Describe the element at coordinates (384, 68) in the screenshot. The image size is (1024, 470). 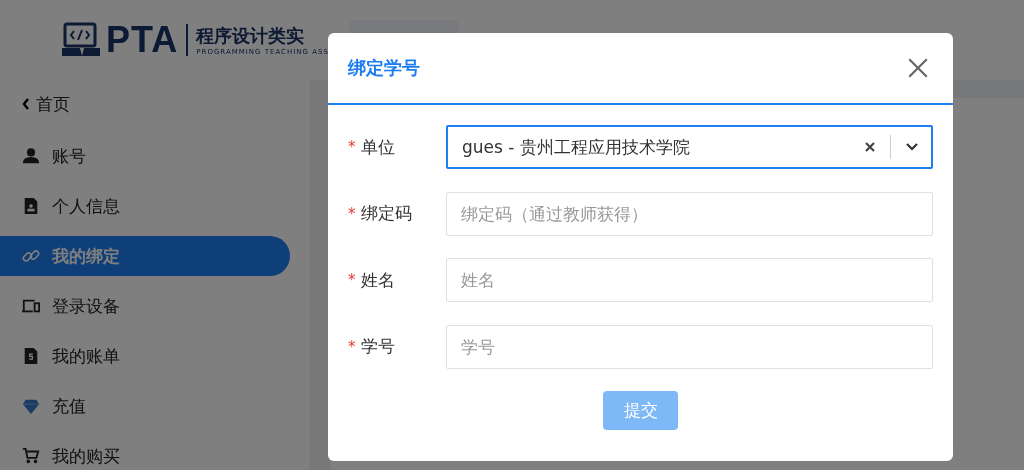
I see `dialog-title: 绑定学号` at that location.